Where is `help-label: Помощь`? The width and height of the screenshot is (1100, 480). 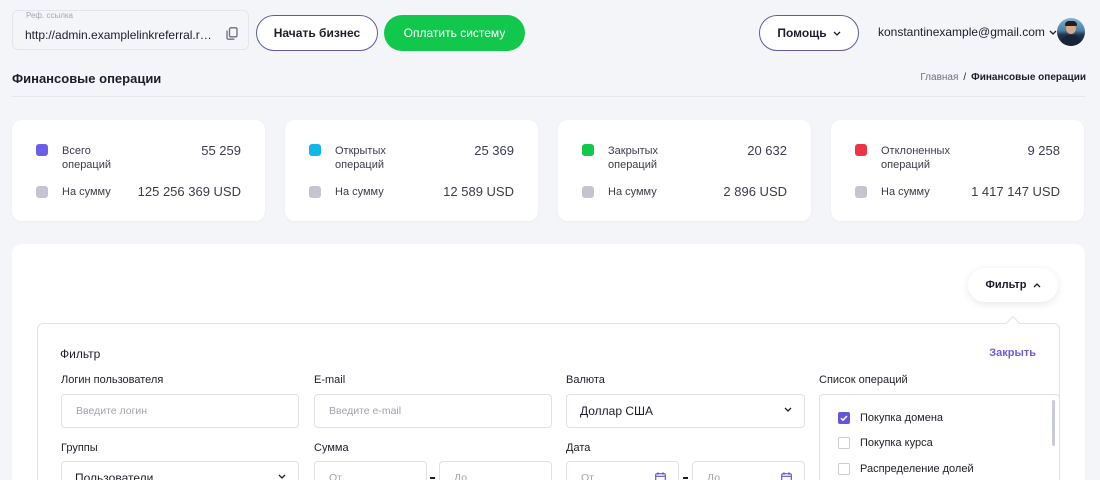 help-label: Помощь is located at coordinates (802, 33).